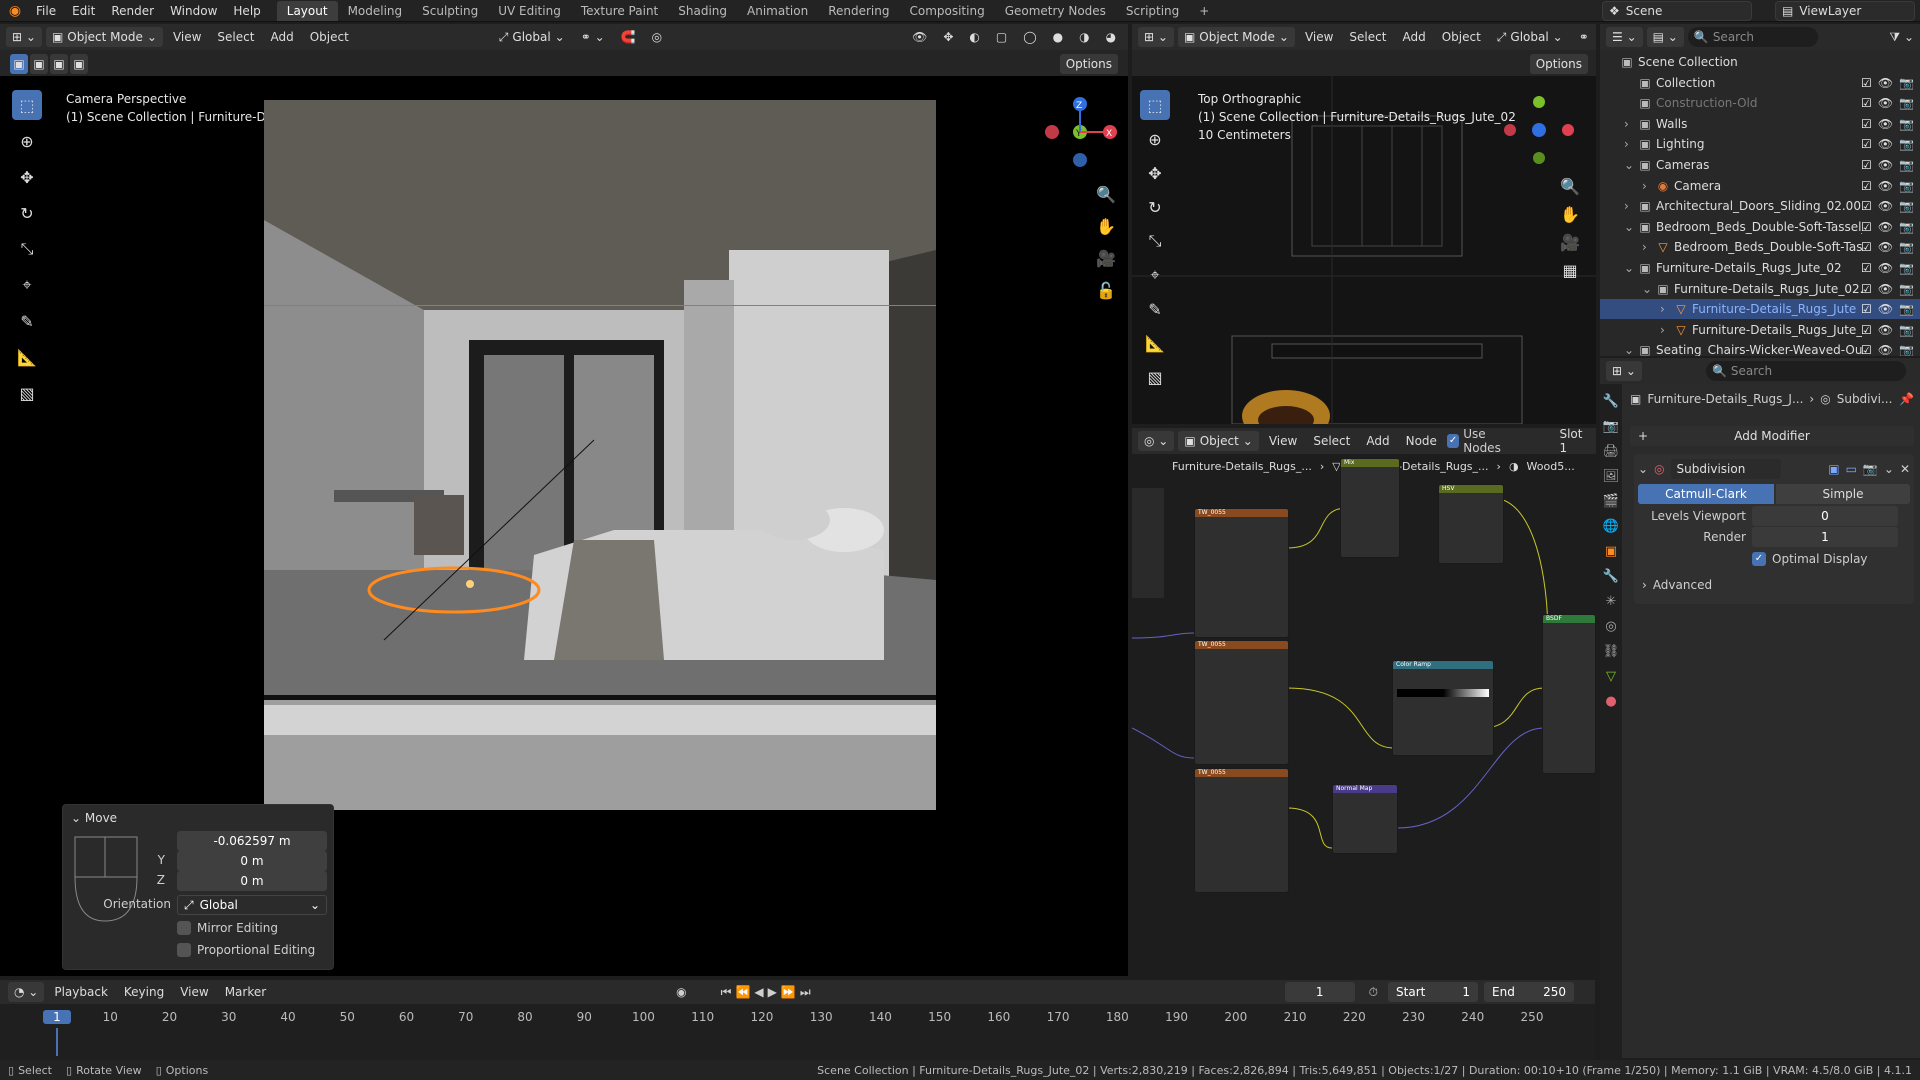 The width and height of the screenshot is (1920, 1080). I want to click on tab-animation: Animation, so click(777, 11).